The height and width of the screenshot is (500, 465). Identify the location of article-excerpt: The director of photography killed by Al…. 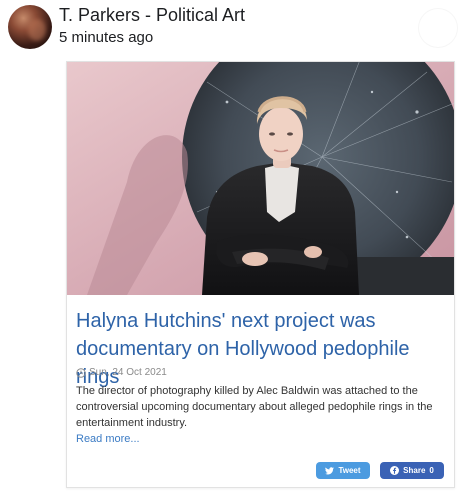
(254, 407).